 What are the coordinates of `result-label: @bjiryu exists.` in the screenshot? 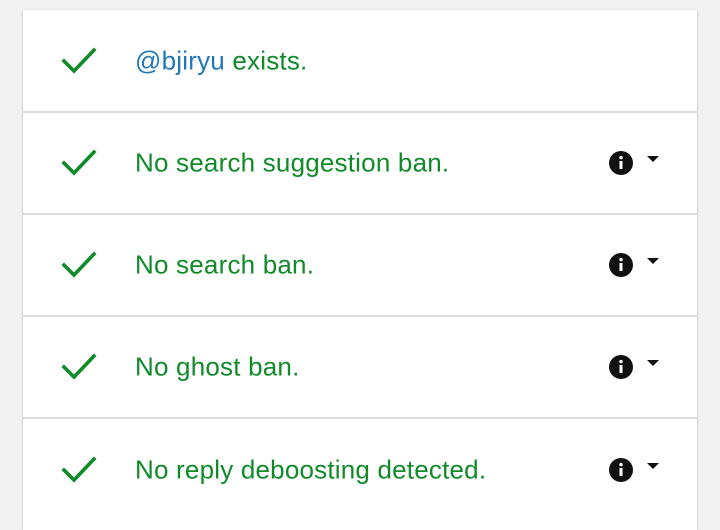 It's located at (221, 60).